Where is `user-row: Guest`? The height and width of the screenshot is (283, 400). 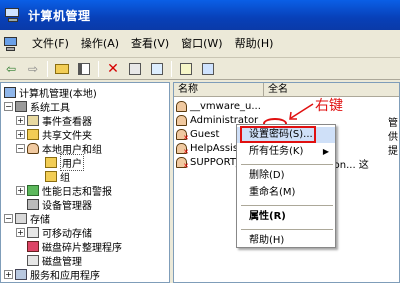
user-row: Guest is located at coordinates (198, 135).